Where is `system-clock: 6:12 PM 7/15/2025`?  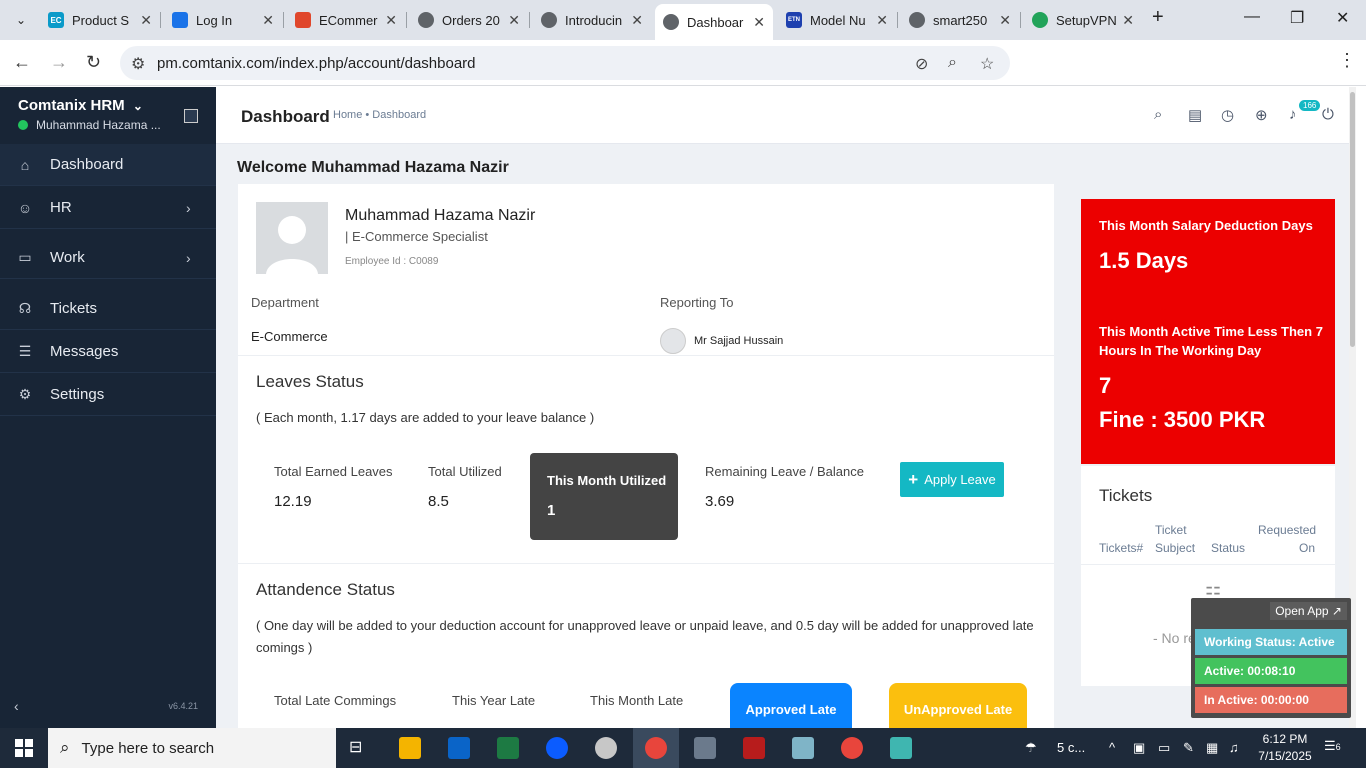
system-clock: 6:12 PM 7/15/2025 is located at coordinates (1285, 748).